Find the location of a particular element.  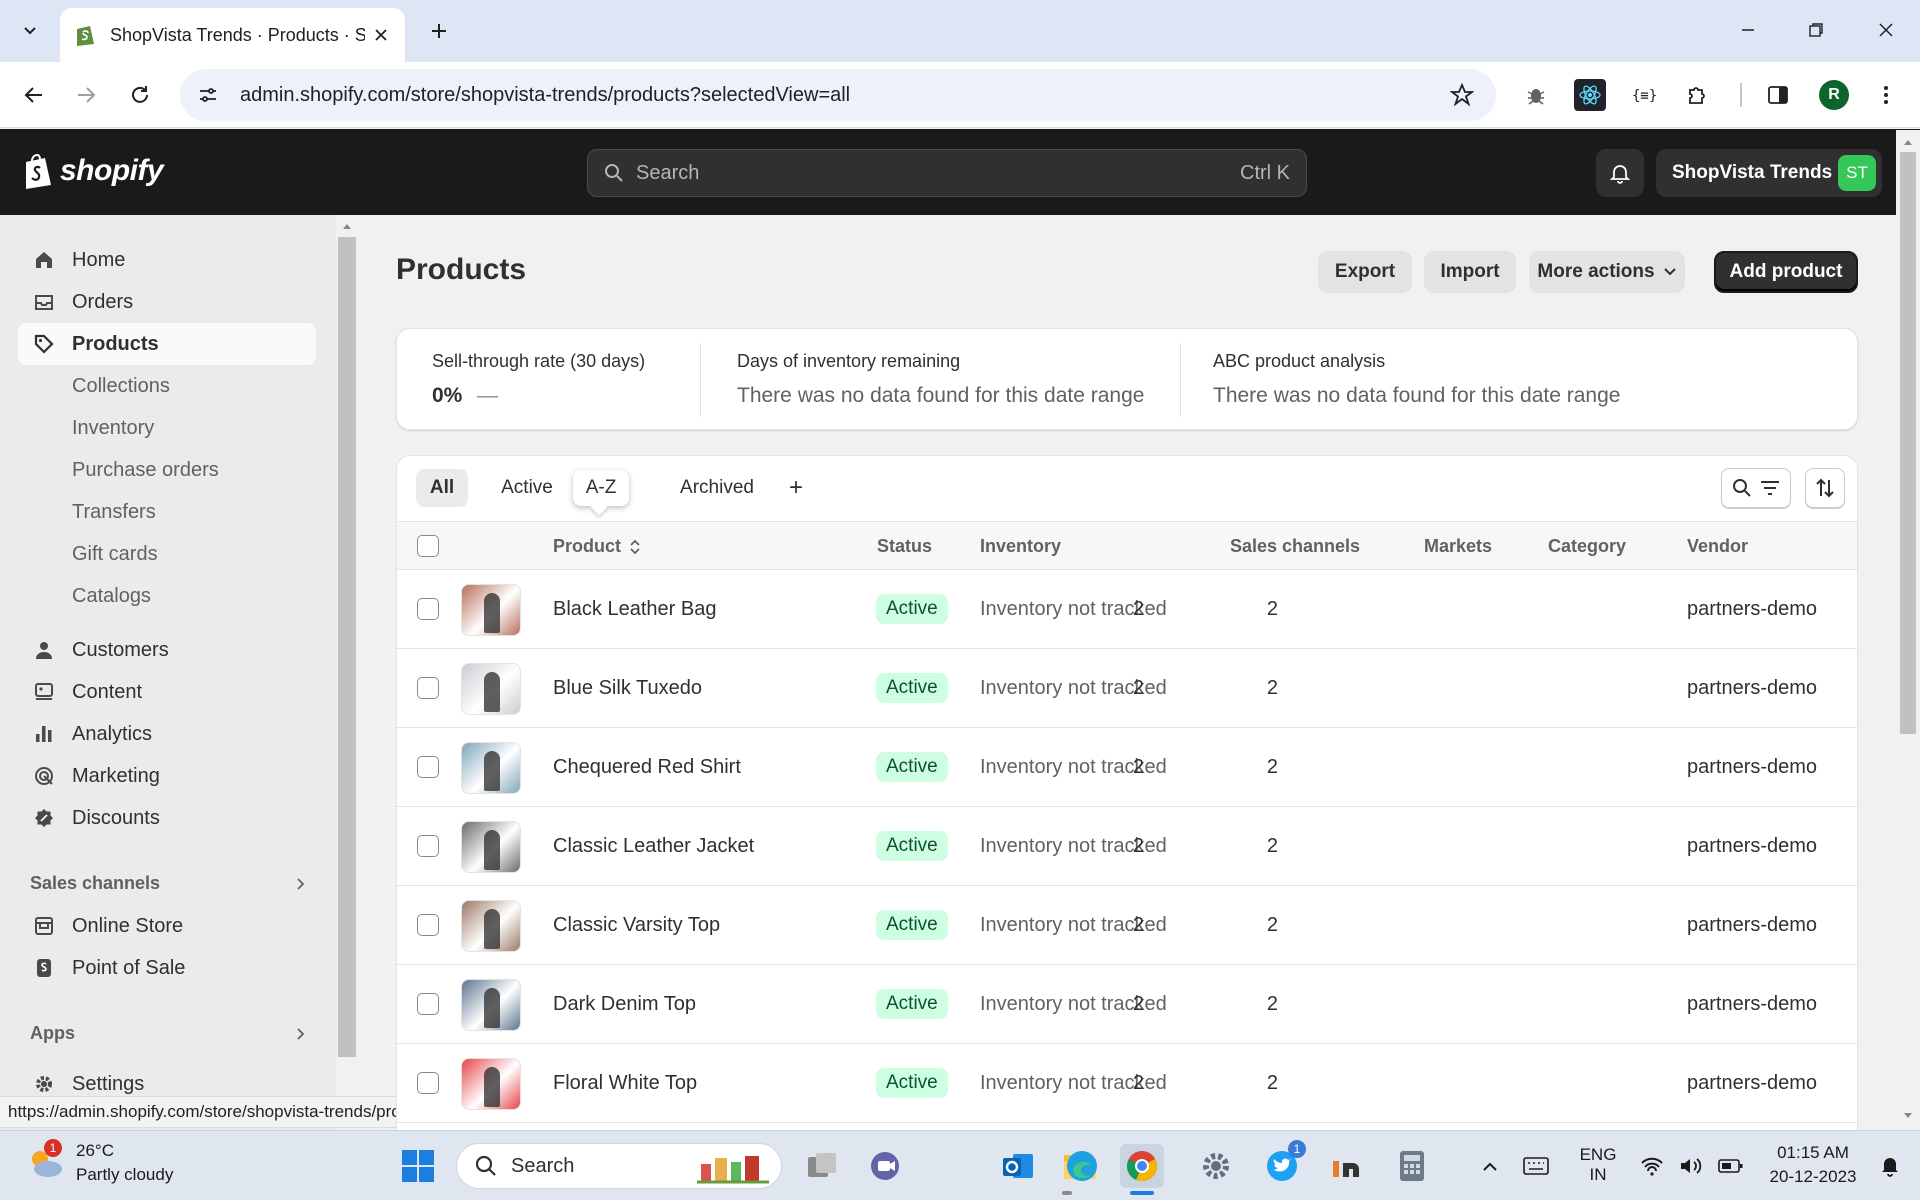

bookmark-star-button is located at coordinates (1462, 95).